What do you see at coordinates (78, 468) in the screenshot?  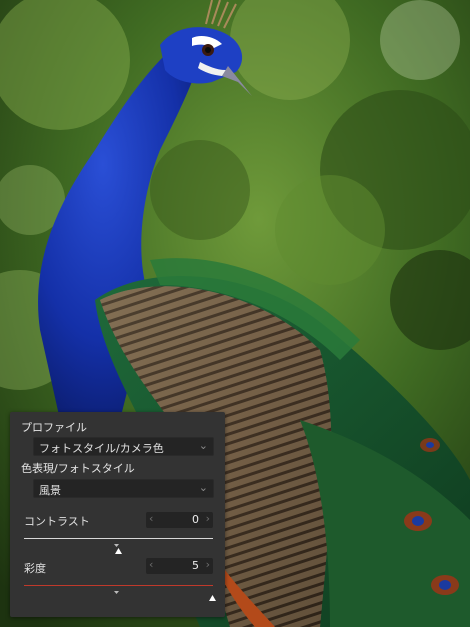 I see `style-label: 色表現/フォトスタイル` at bounding box center [78, 468].